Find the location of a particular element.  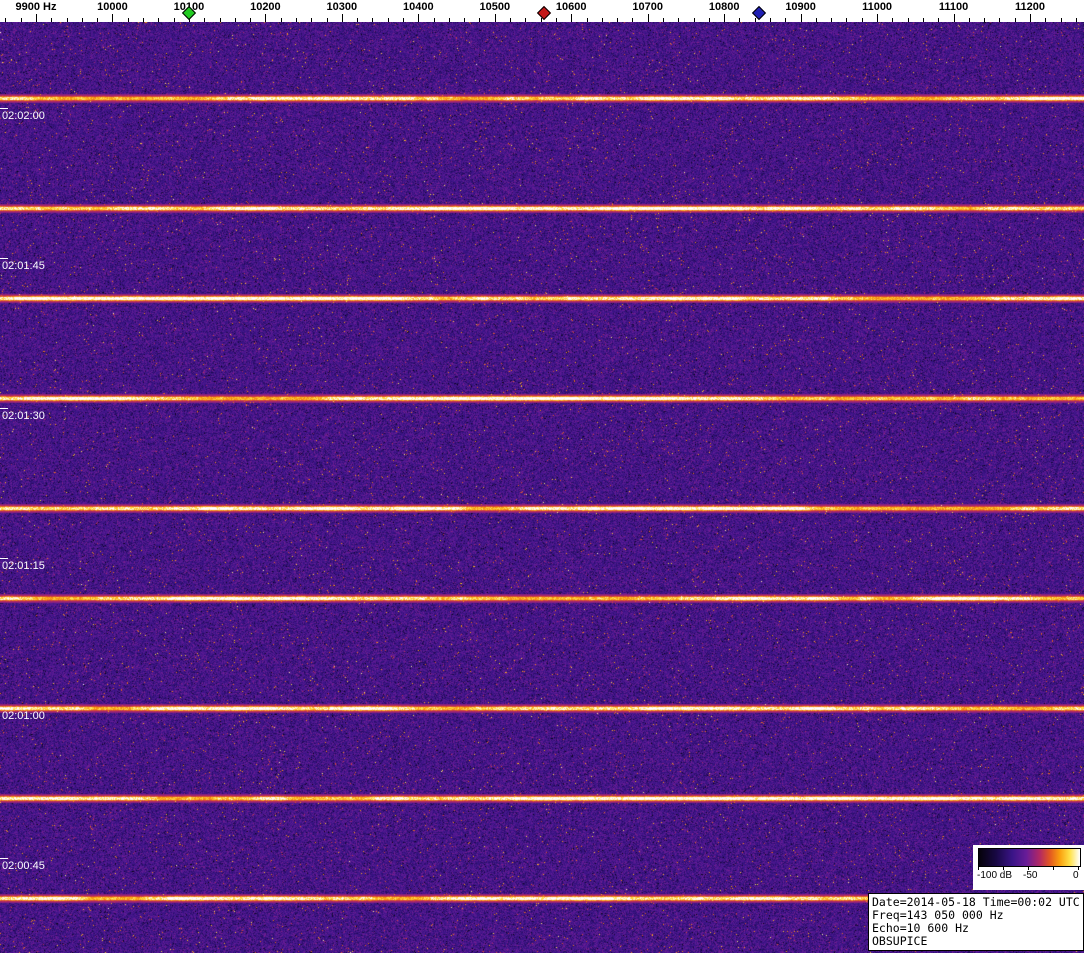

blue-diamond-marker is located at coordinates (758, 13).